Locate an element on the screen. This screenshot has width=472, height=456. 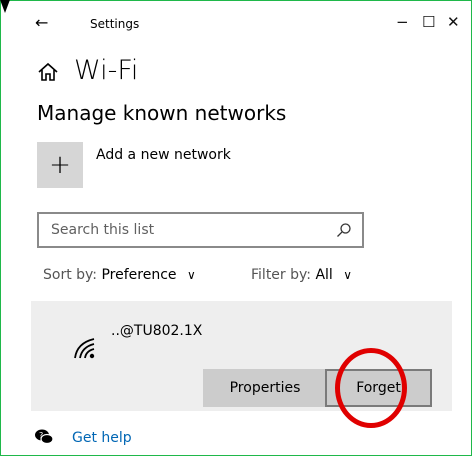
maximize-button: ☐ is located at coordinates (428, 22).